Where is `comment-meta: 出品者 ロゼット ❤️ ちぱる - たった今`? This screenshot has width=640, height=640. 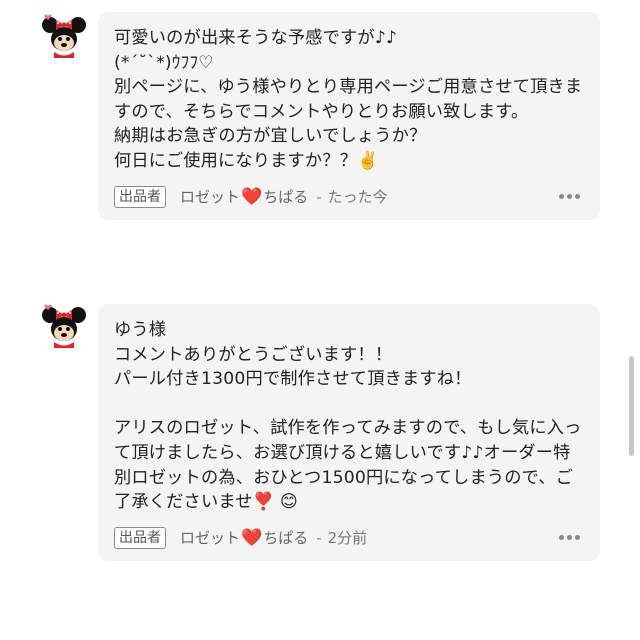
comment-meta: 出品者 ロゼット ❤️ ちぱる - たった今 is located at coordinates (350, 197).